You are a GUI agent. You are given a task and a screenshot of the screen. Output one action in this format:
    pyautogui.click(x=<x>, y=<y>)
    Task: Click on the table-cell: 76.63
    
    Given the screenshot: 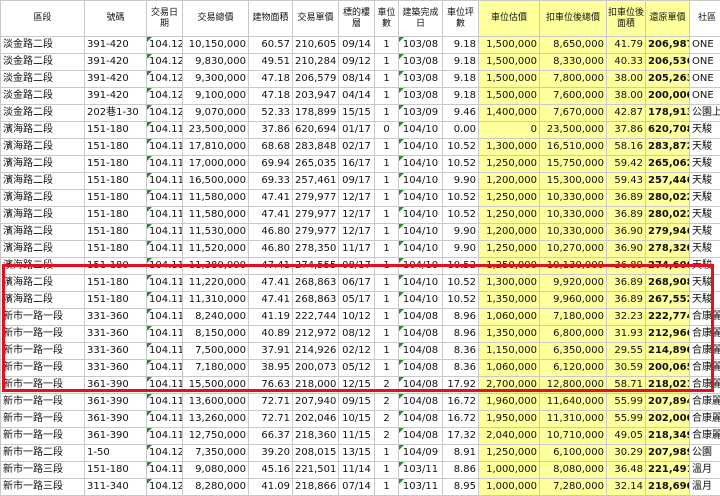 What is the action you would take?
    pyautogui.click(x=271, y=385)
    